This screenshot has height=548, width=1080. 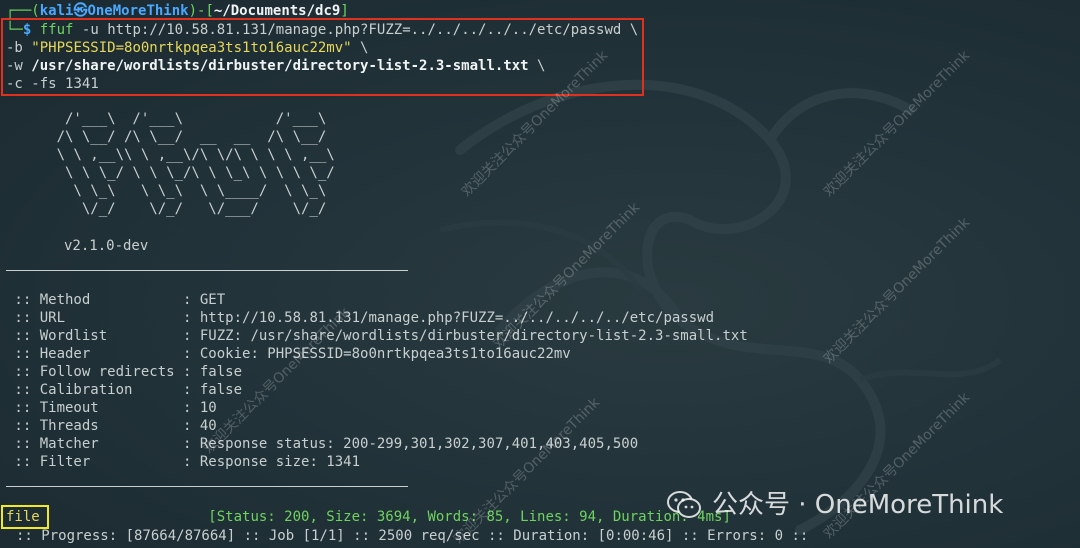 I want to click on config-key: :: Matcher :, so click(x=103, y=444).